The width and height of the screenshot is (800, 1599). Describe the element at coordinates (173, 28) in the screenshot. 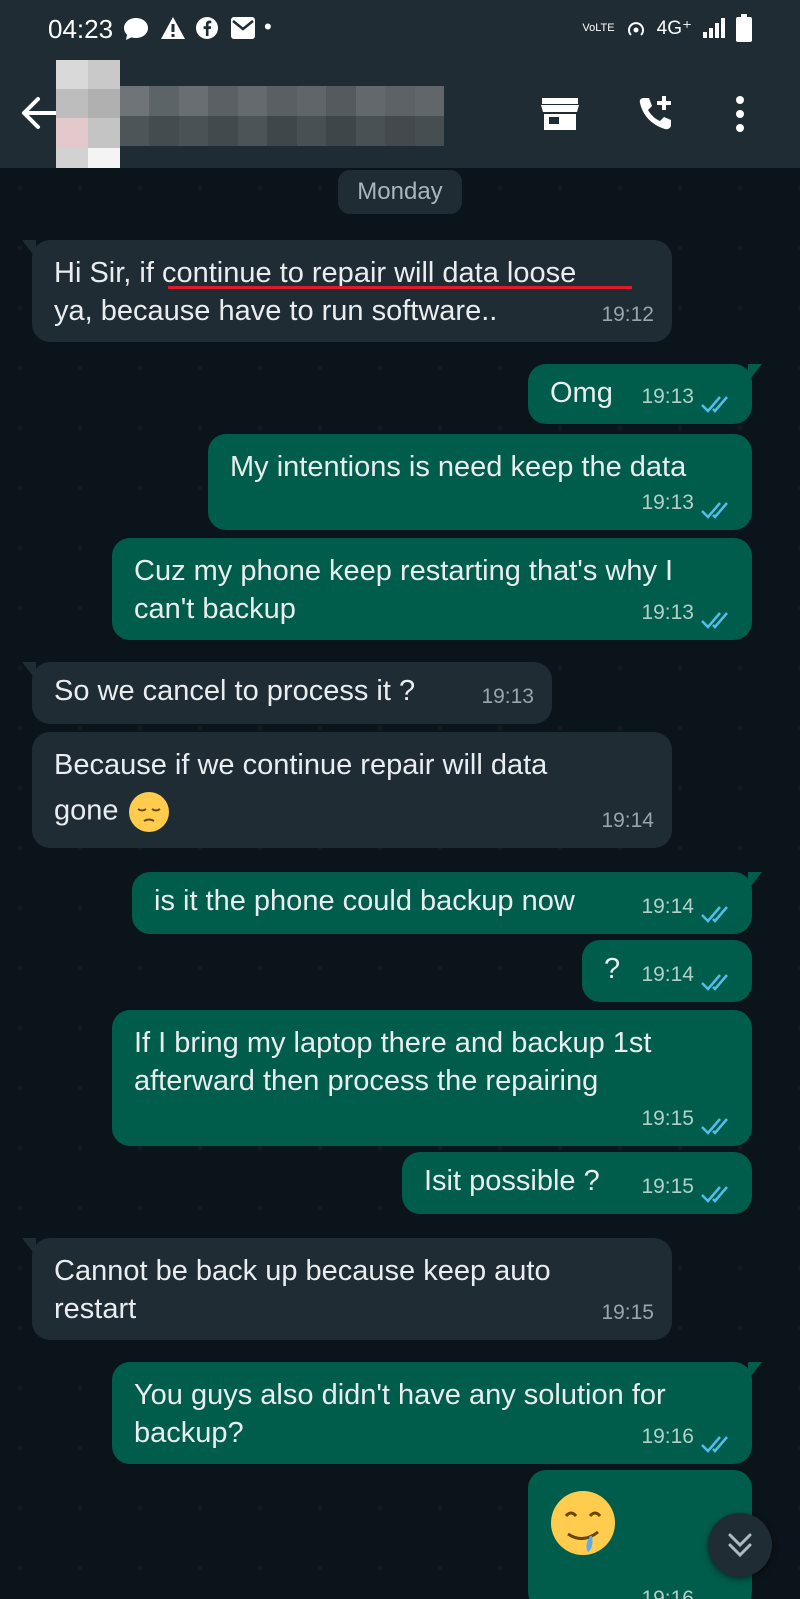

I see `warning-icon` at that location.